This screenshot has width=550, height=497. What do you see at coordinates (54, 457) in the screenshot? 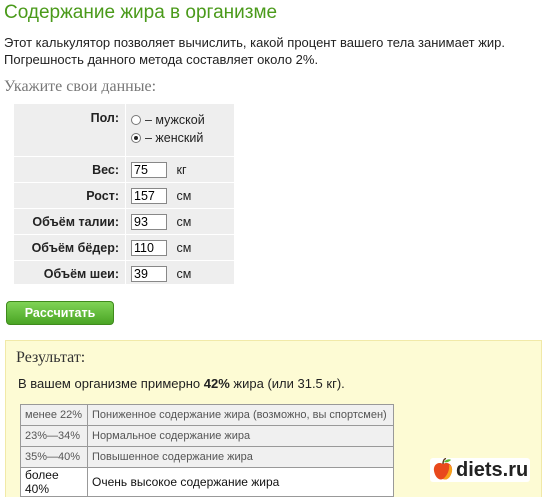
I see `result-row-range: 35%—40%` at bounding box center [54, 457].